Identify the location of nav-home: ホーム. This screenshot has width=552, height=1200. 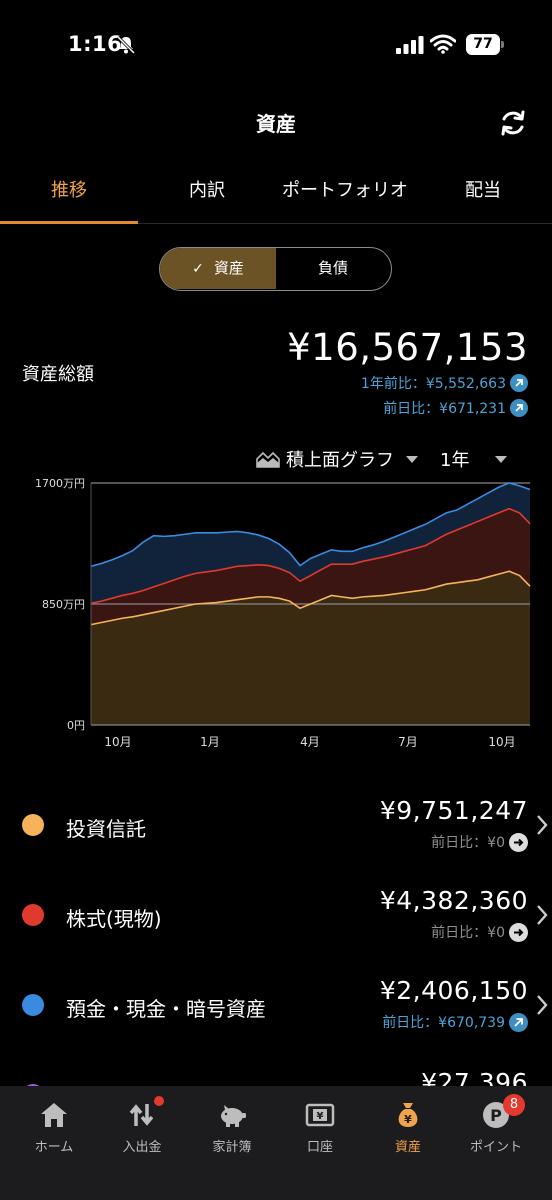
(54, 1126).